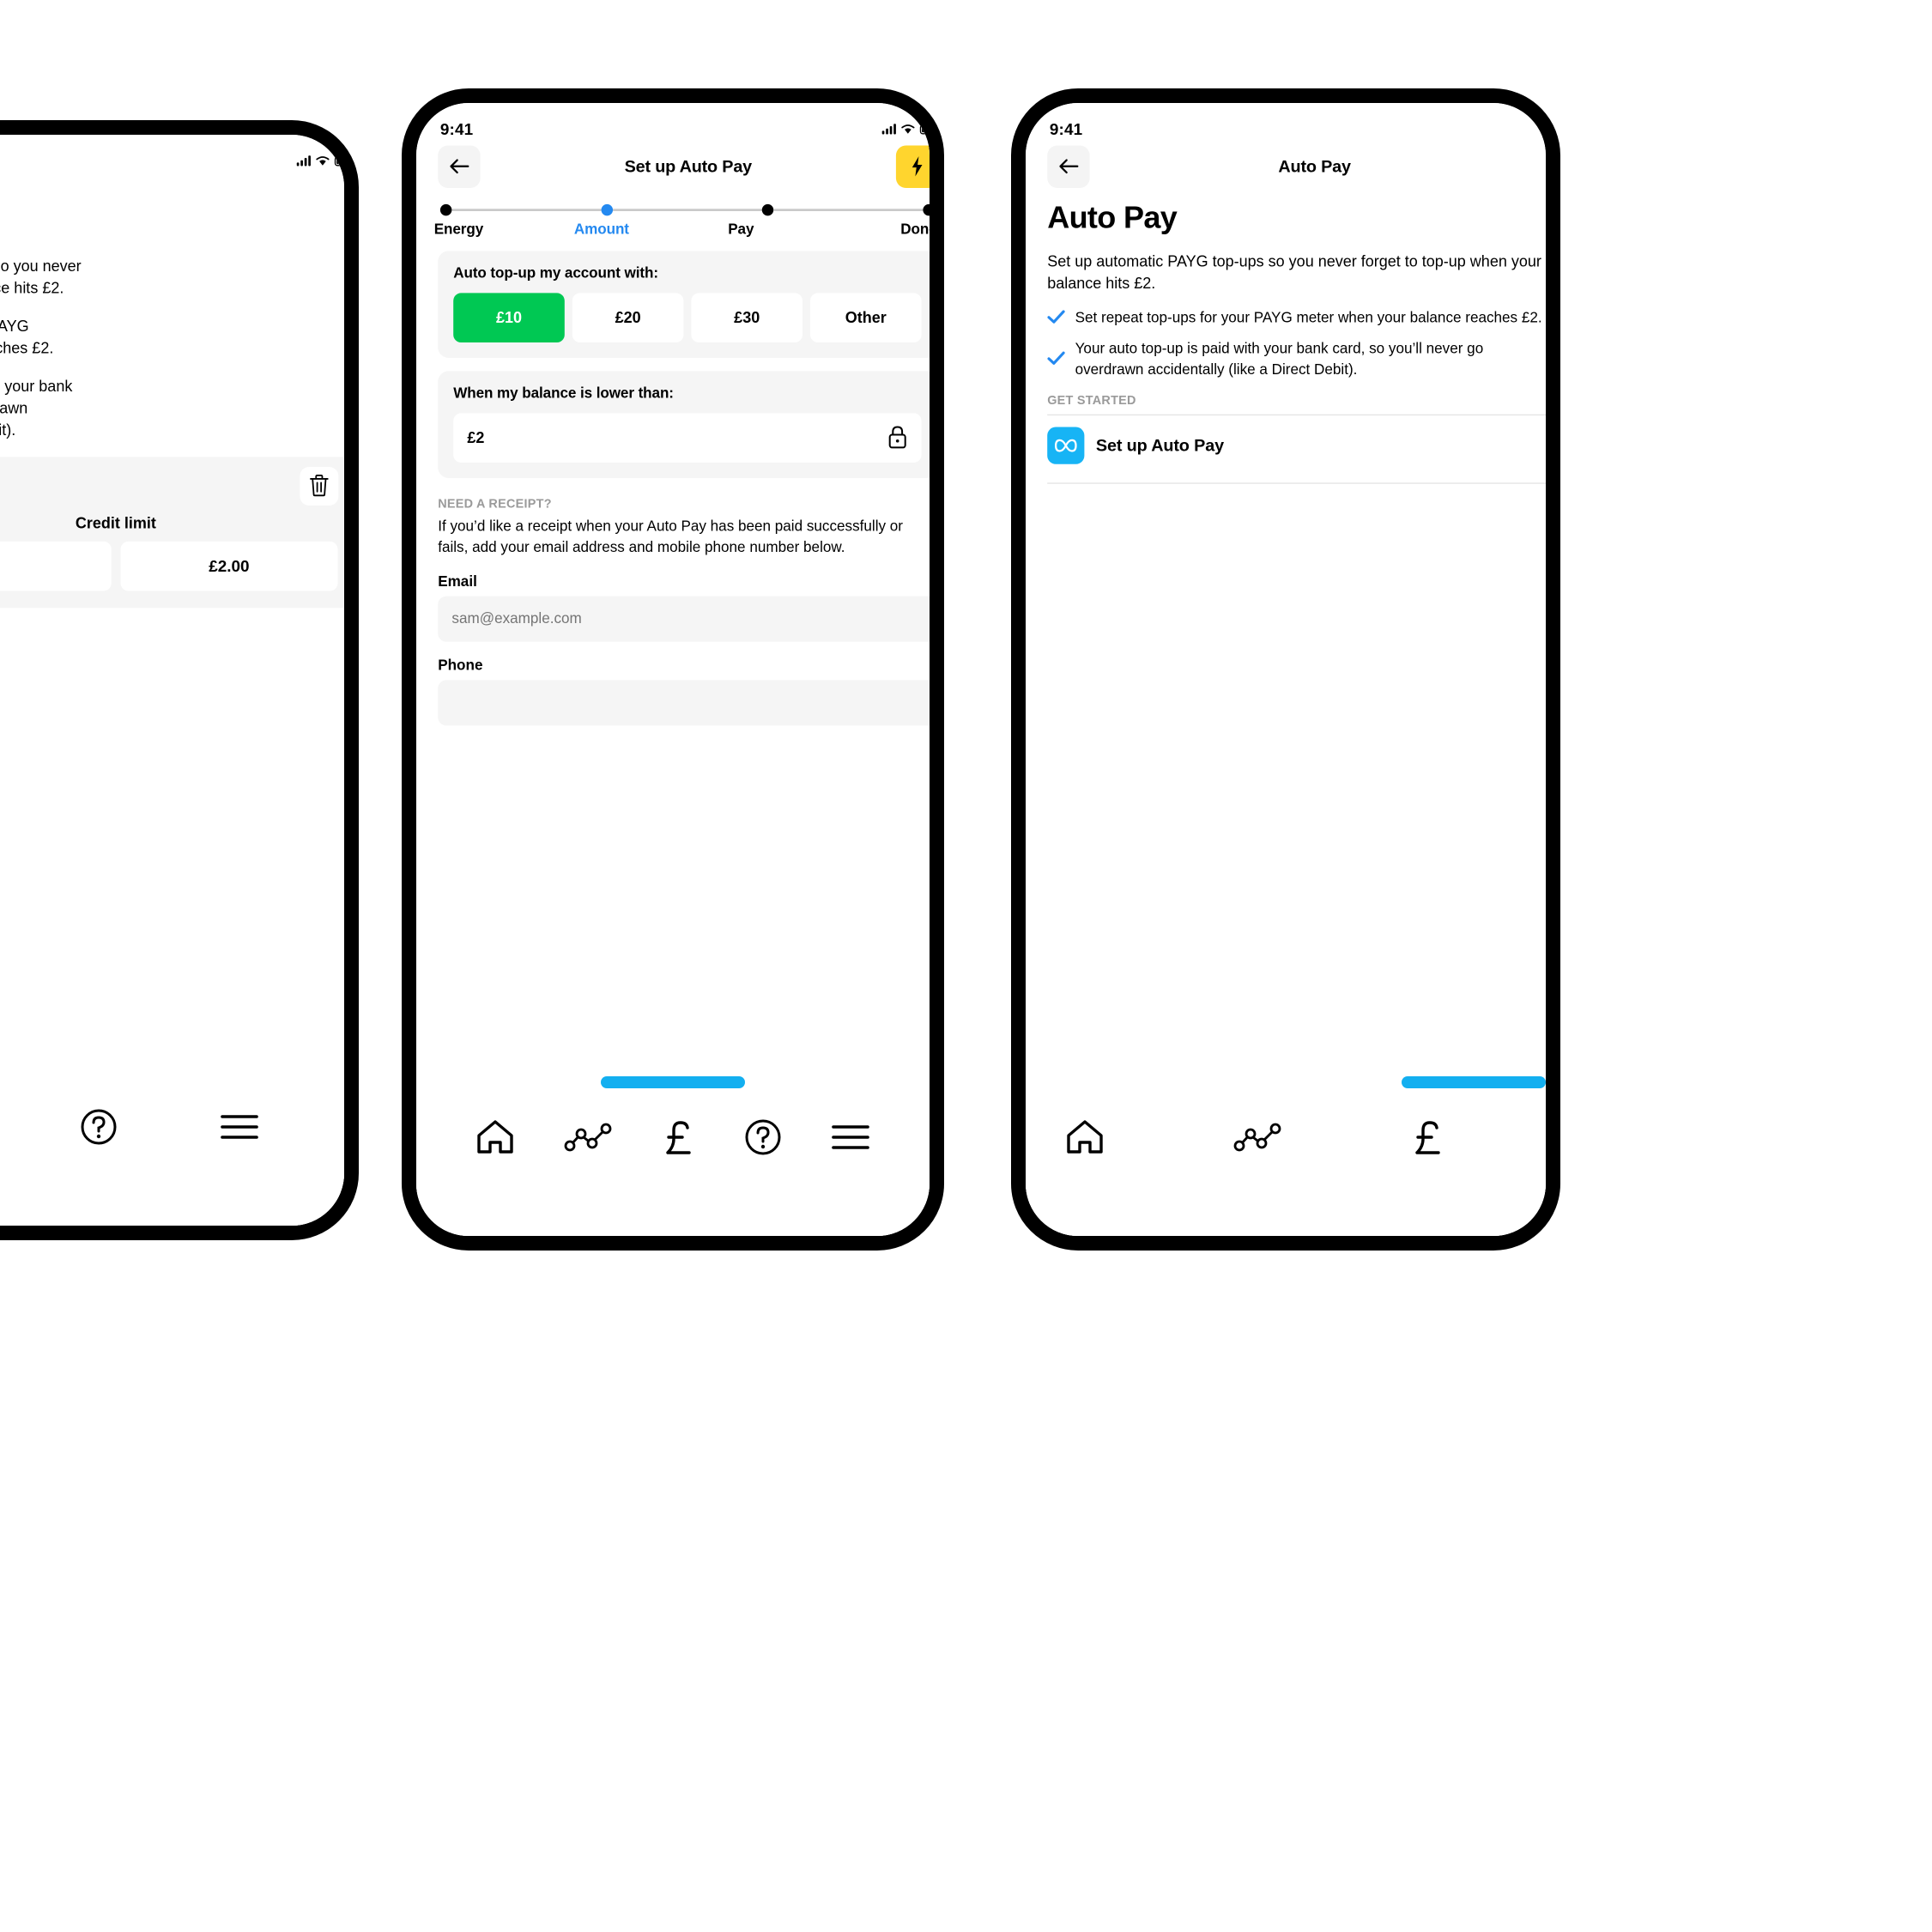  What do you see at coordinates (172, 154) in the screenshot?
I see `status-bar` at bounding box center [172, 154].